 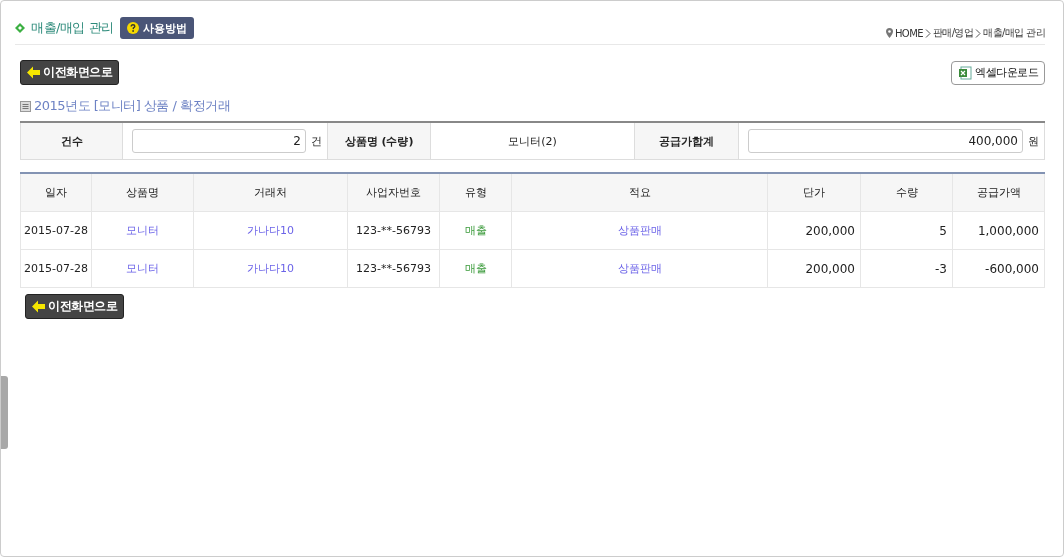 I want to click on page-title: 매출/매입 관리, so click(x=72, y=28).